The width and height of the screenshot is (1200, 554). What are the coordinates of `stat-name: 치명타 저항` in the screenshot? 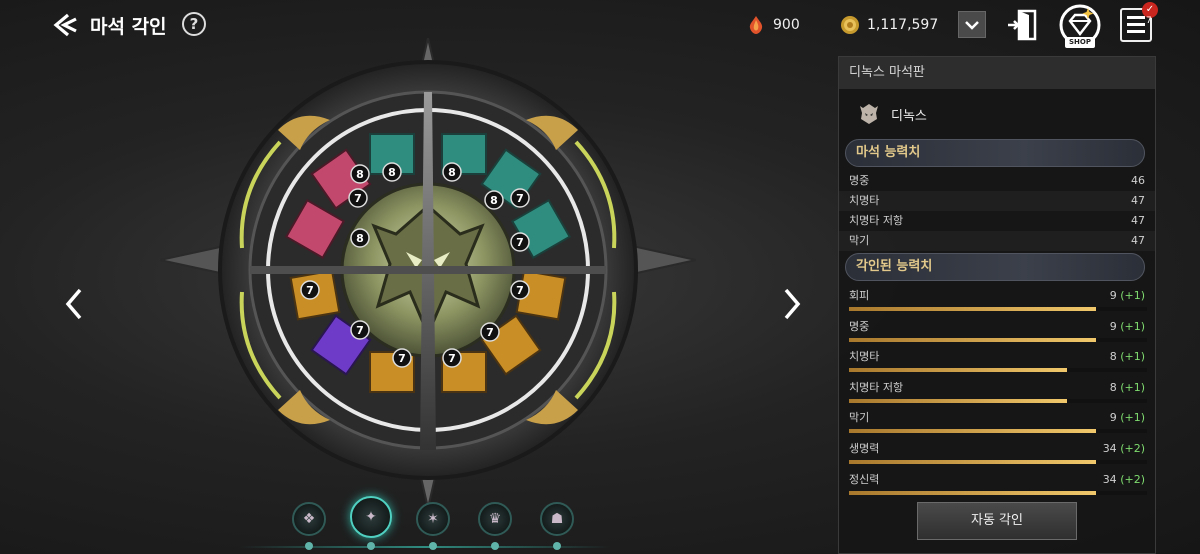 It's located at (876, 220).